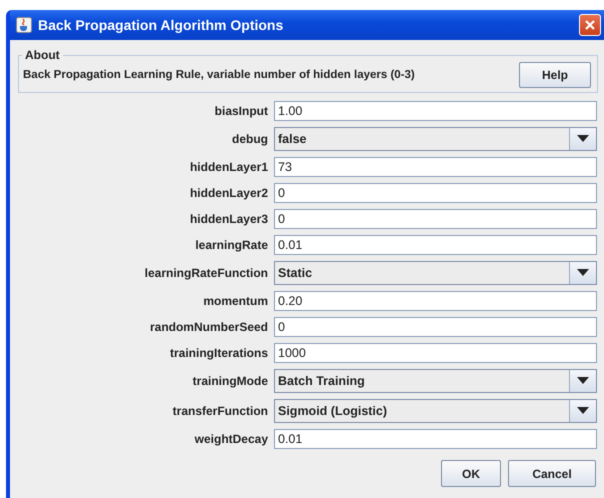 The width and height of the screenshot is (604, 498). I want to click on dropdown: Static, so click(435, 273).